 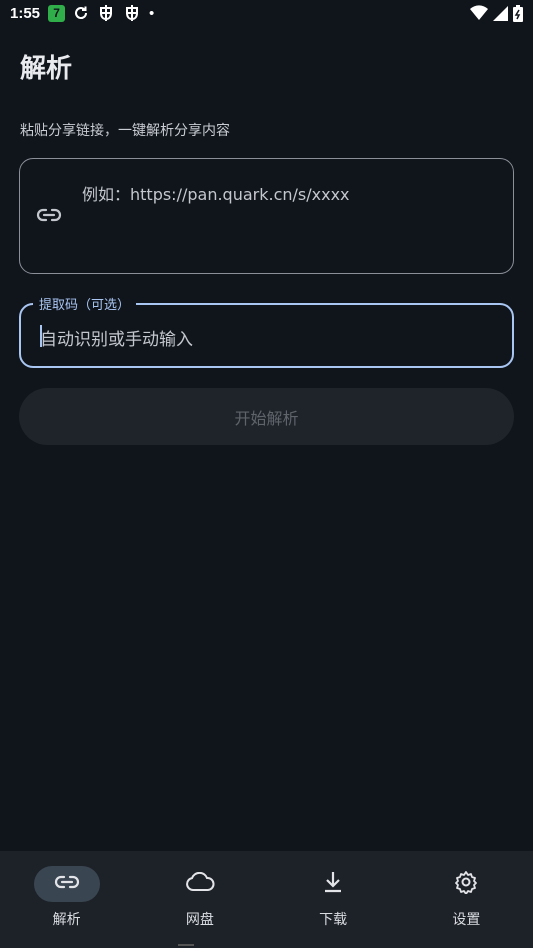 What do you see at coordinates (266, 331) in the screenshot?
I see `extraction-code-input: 提取码（可选） 自动识别或手动输入` at bounding box center [266, 331].